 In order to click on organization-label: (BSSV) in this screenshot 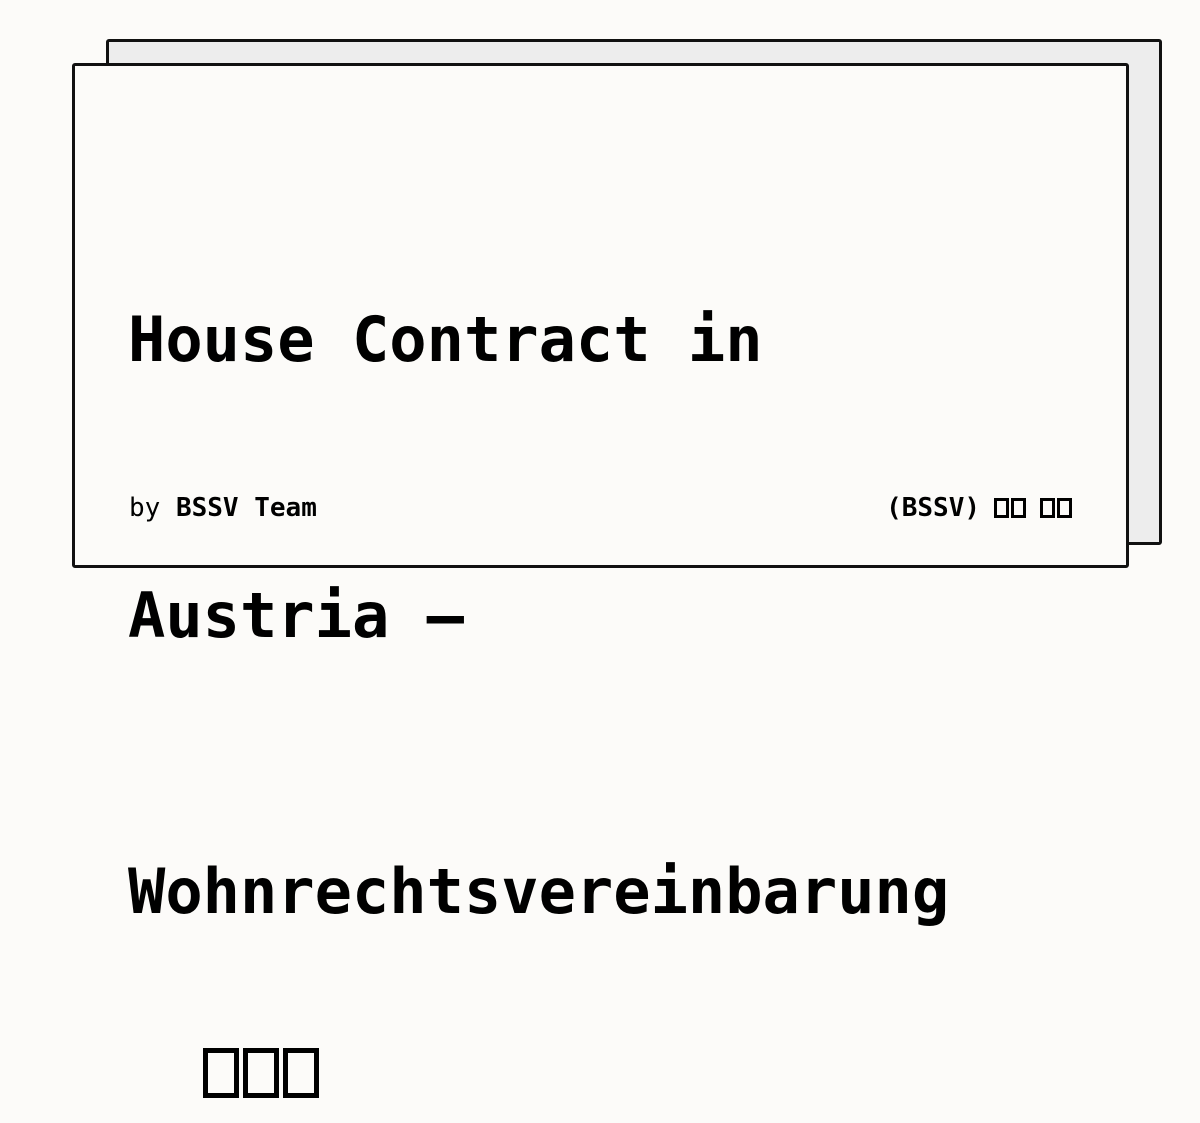, I will do `click(979, 508)`.